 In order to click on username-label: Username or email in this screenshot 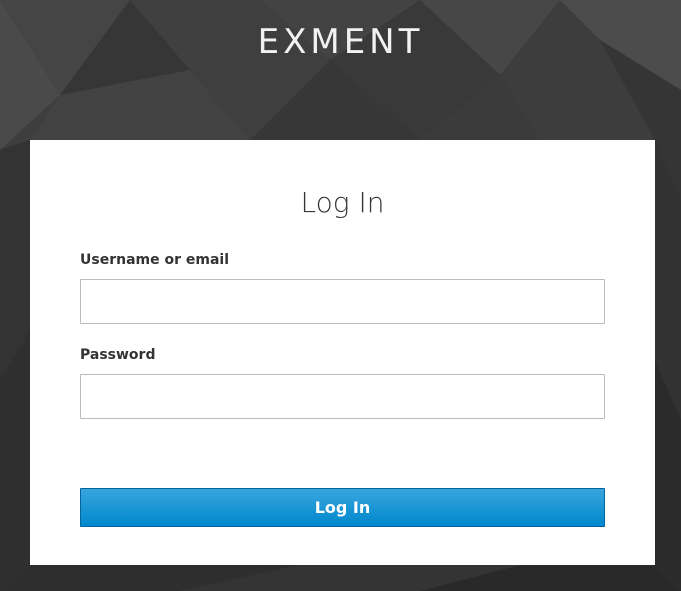, I will do `click(154, 260)`.